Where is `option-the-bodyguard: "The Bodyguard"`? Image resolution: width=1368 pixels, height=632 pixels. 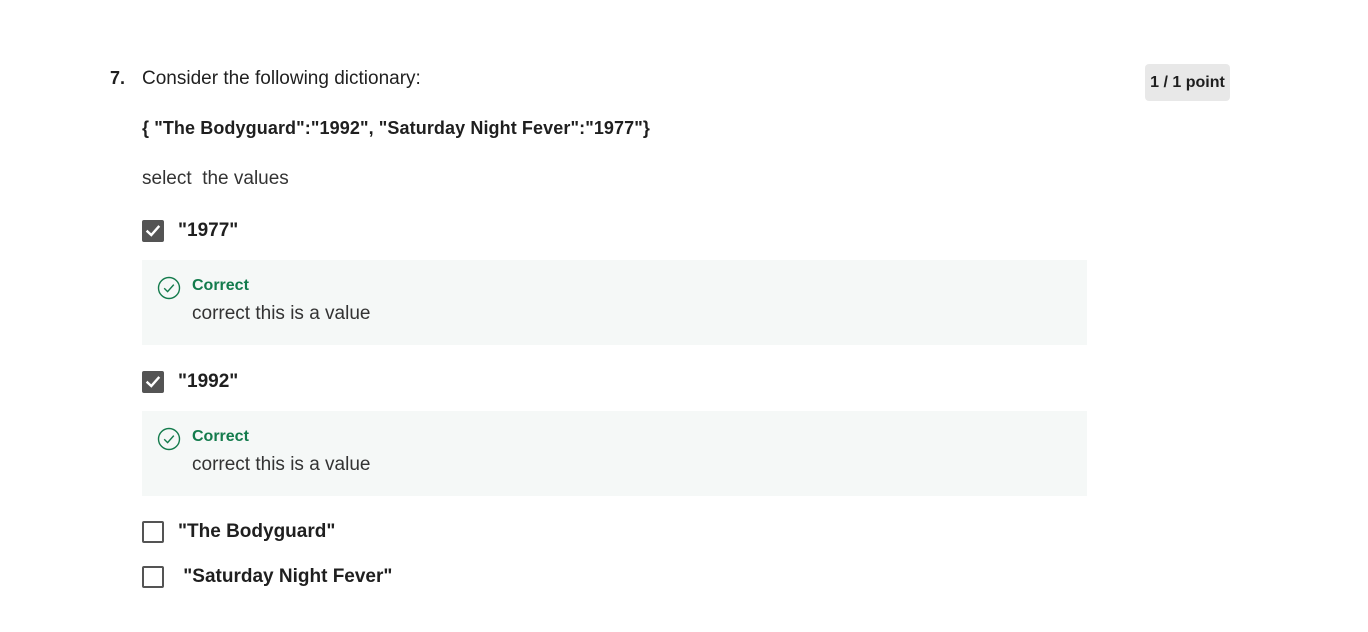
option-the-bodyguard: "The Bodyguard" is located at coordinates (238, 532).